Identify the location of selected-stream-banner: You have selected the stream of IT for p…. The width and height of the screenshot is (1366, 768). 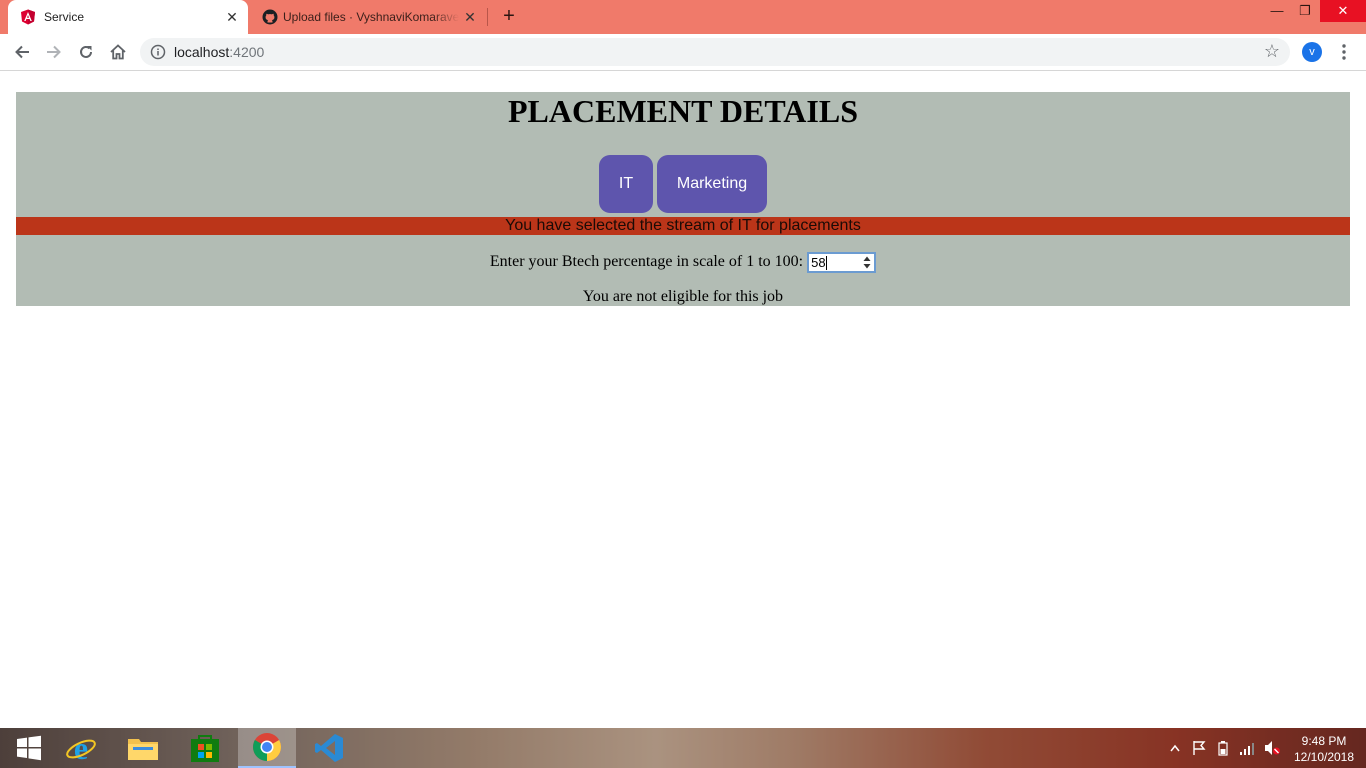
(683, 226).